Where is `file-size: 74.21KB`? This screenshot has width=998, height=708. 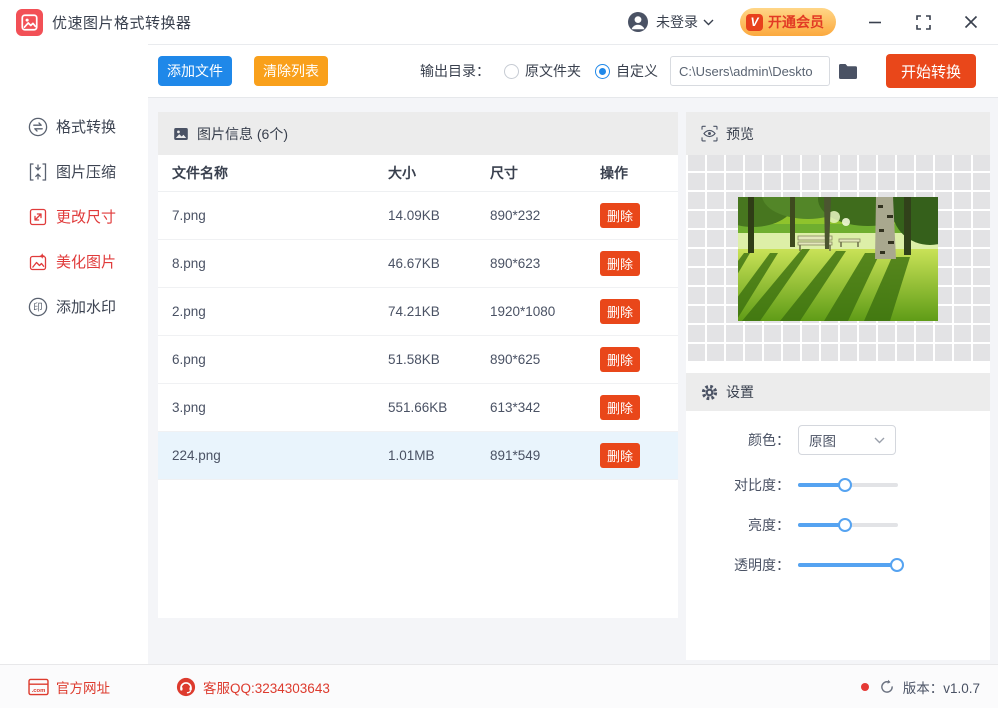
file-size: 74.21KB is located at coordinates (414, 311).